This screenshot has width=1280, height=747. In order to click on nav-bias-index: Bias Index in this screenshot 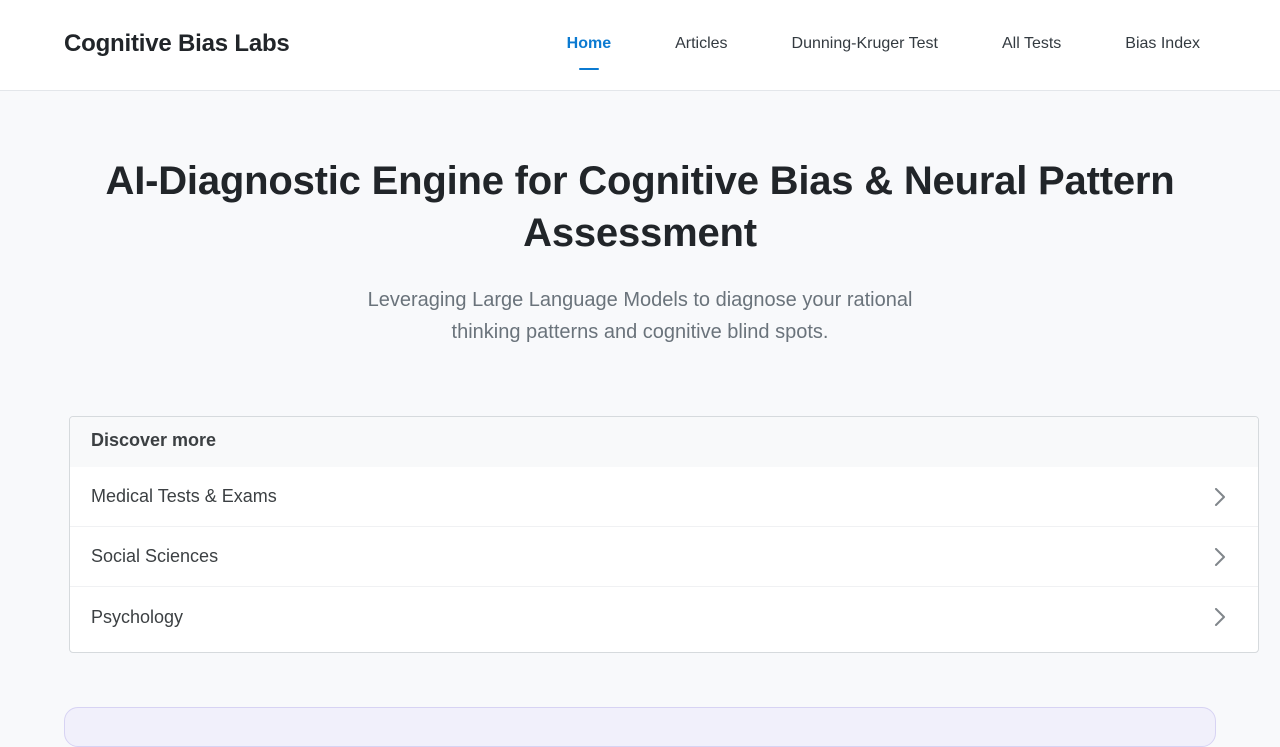, I will do `click(1162, 52)`.